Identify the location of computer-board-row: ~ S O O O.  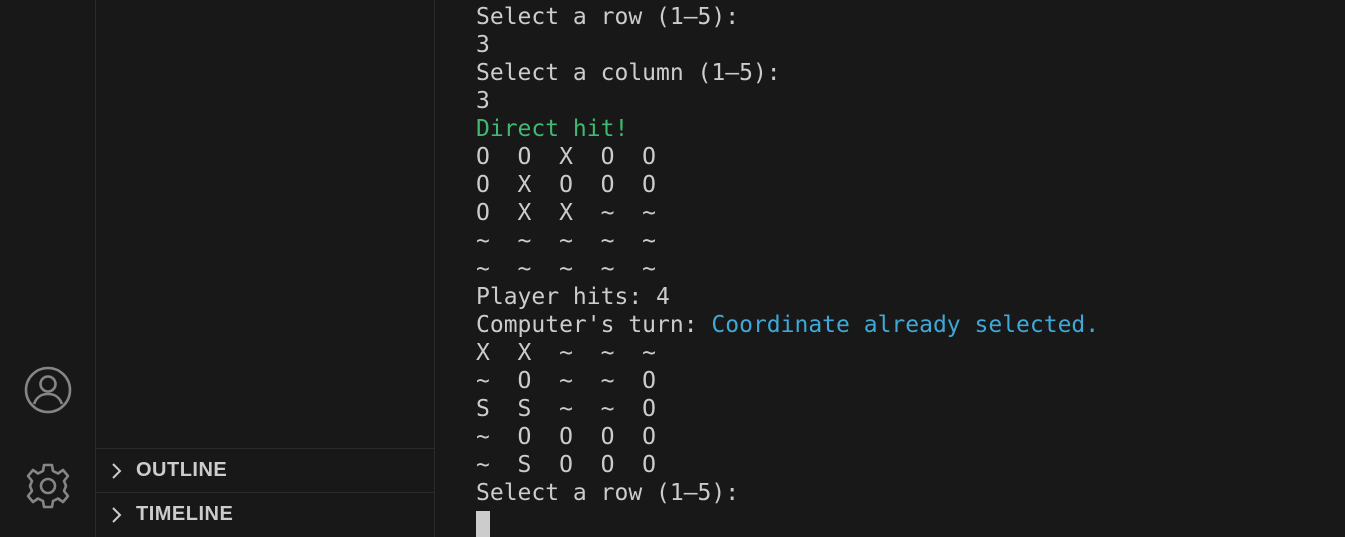
(566, 465).